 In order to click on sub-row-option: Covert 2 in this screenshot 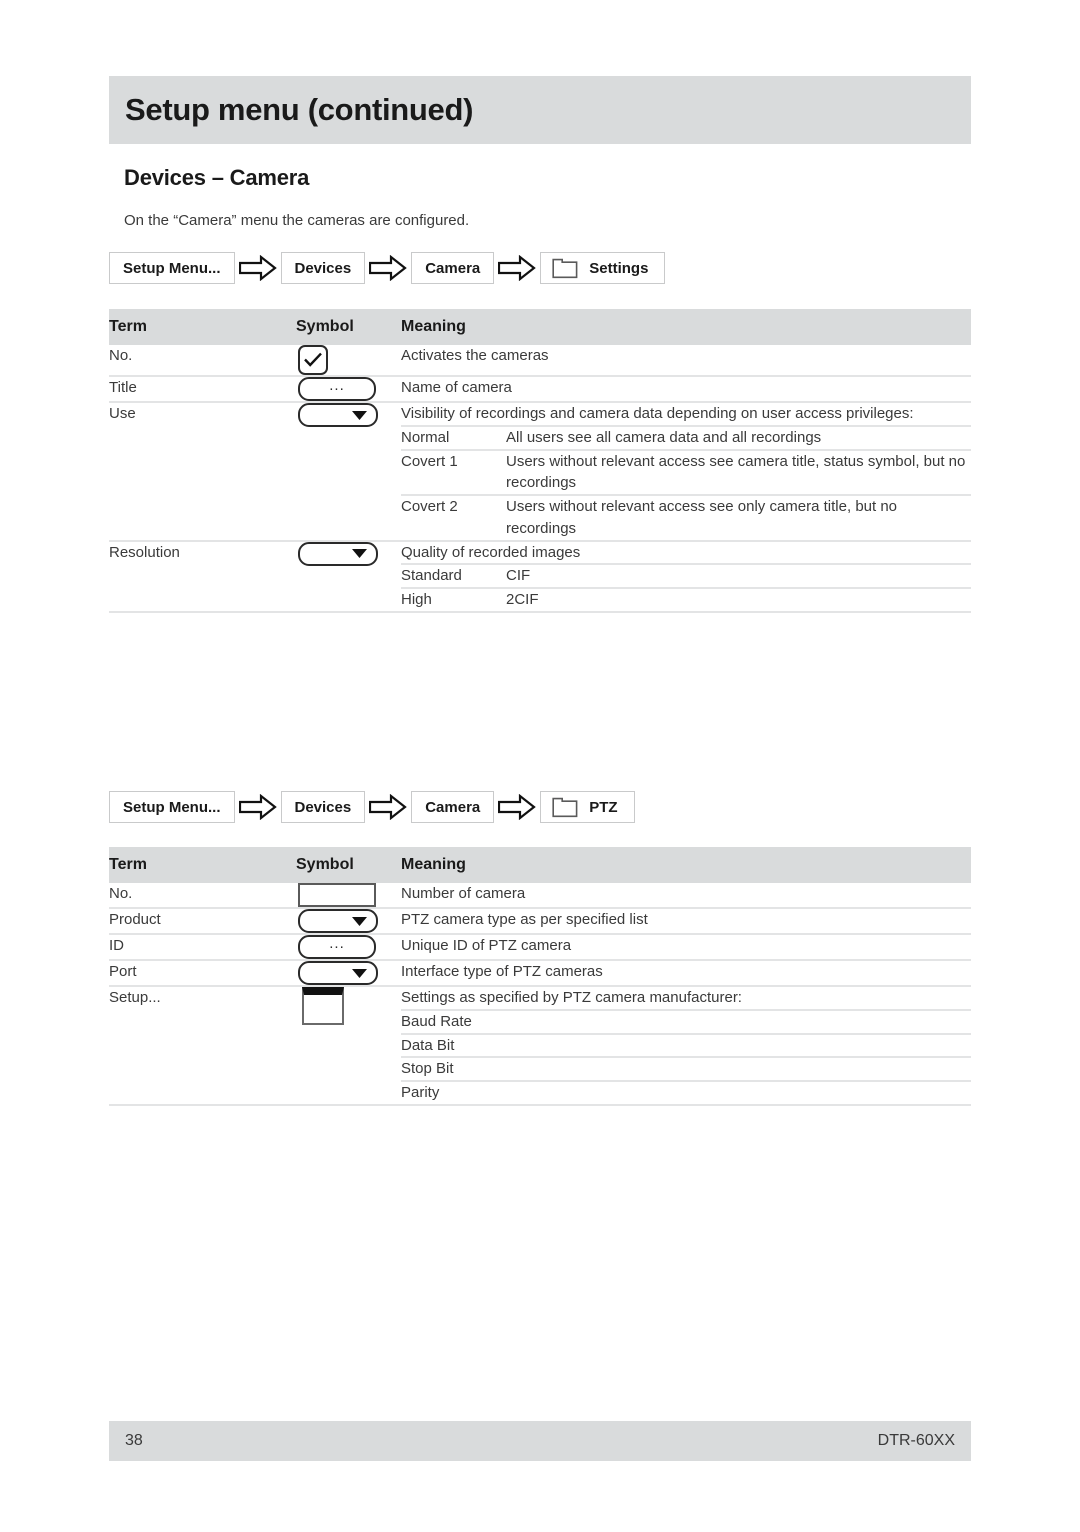, I will do `click(429, 506)`.